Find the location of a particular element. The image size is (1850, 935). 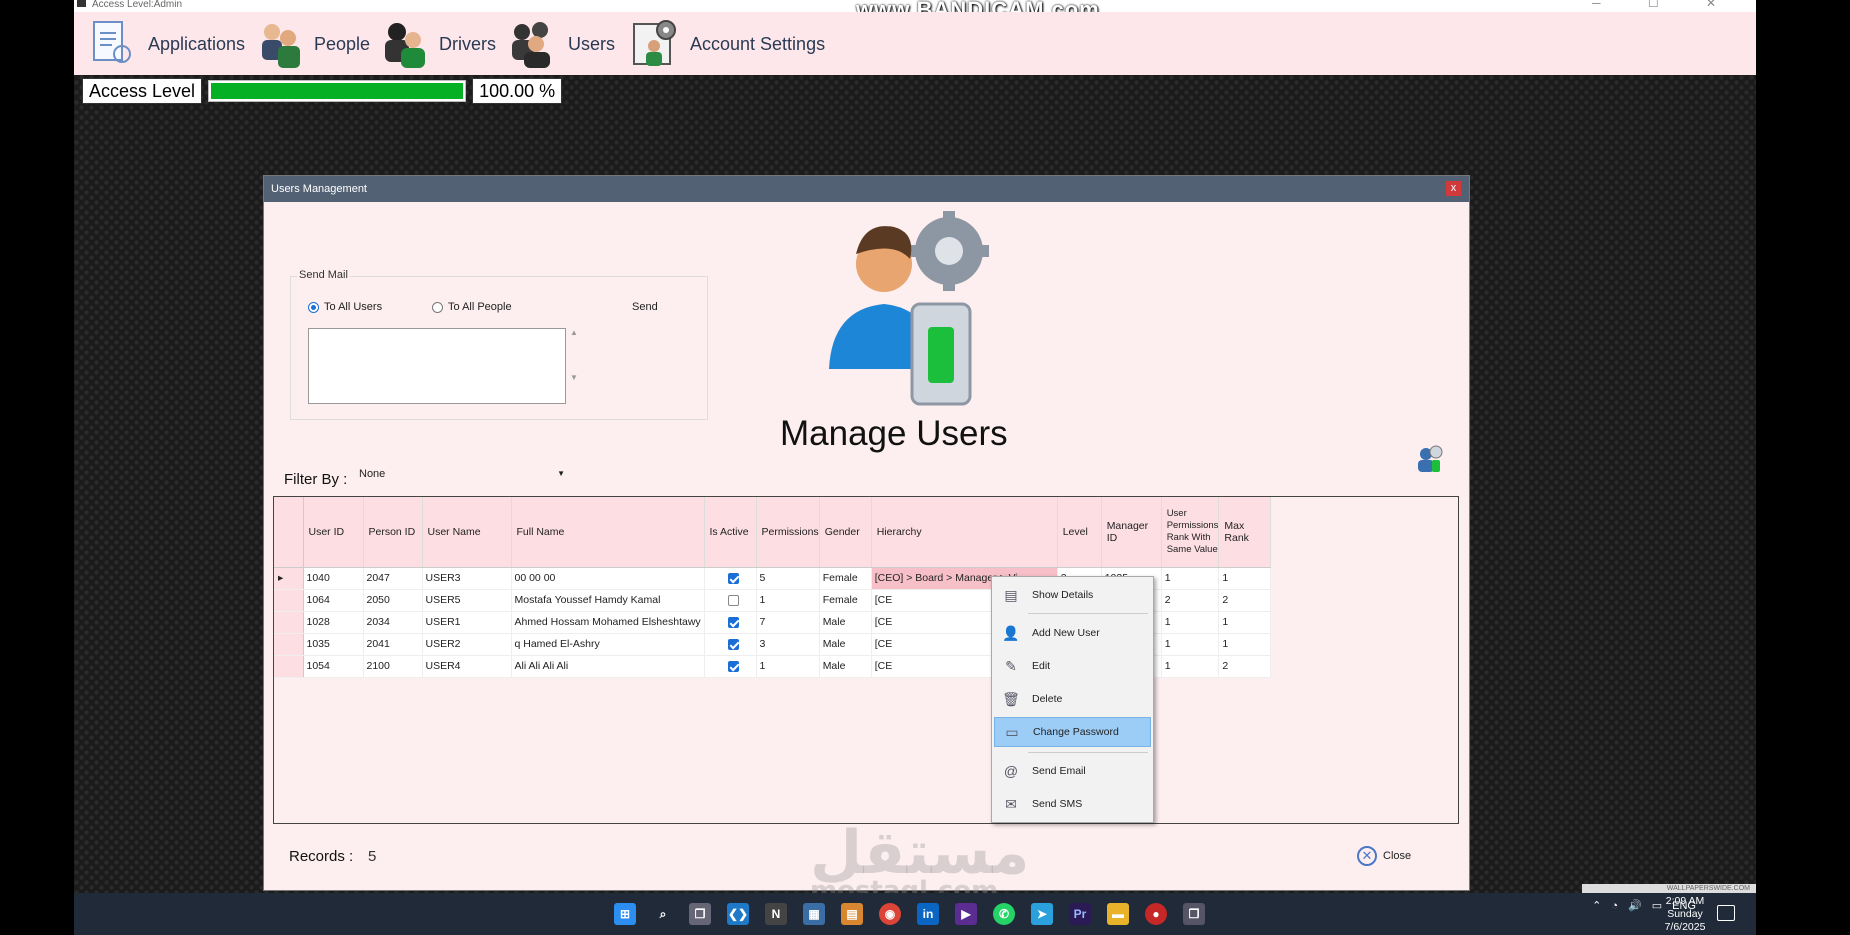

cell-permissions: 1 is located at coordinates (788, 666).